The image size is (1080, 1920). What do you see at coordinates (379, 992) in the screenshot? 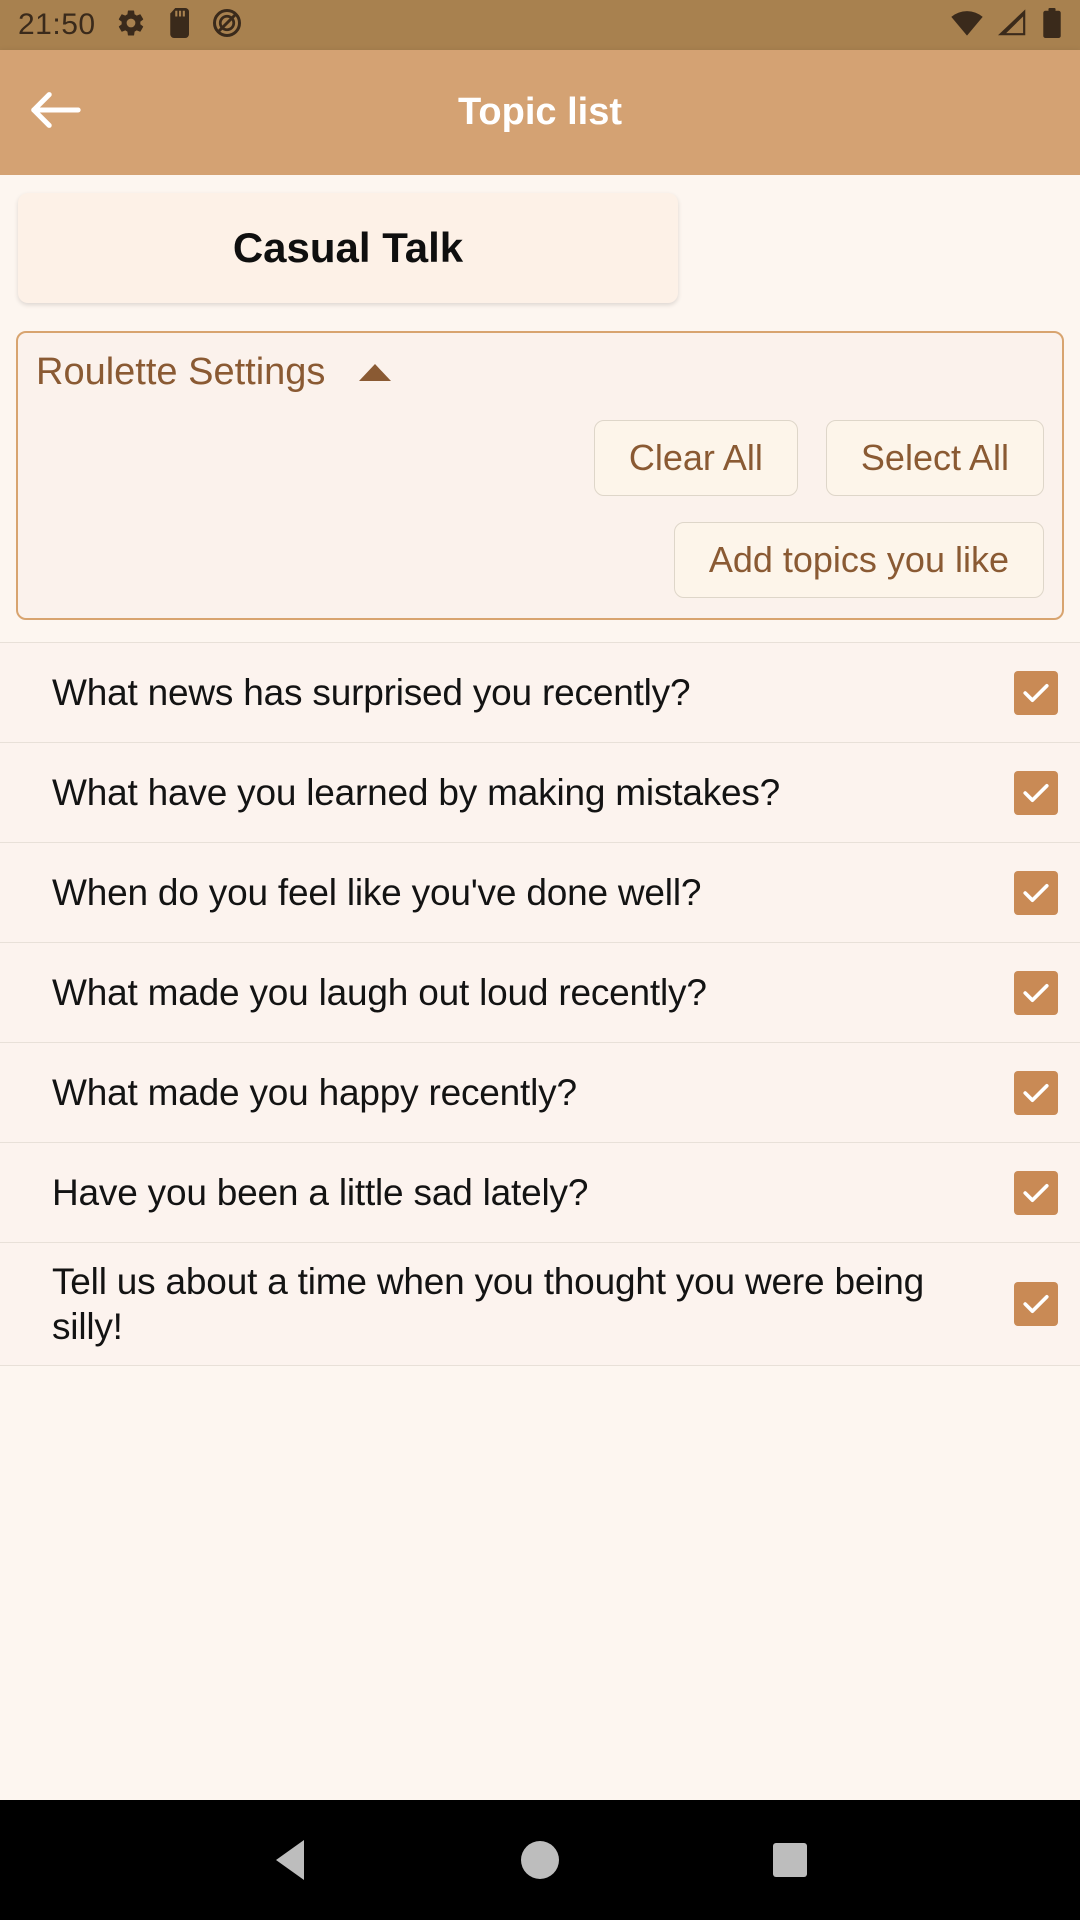
I see `topic-label: What made you laugh out loud recently?` at bounding box center [379, 992].